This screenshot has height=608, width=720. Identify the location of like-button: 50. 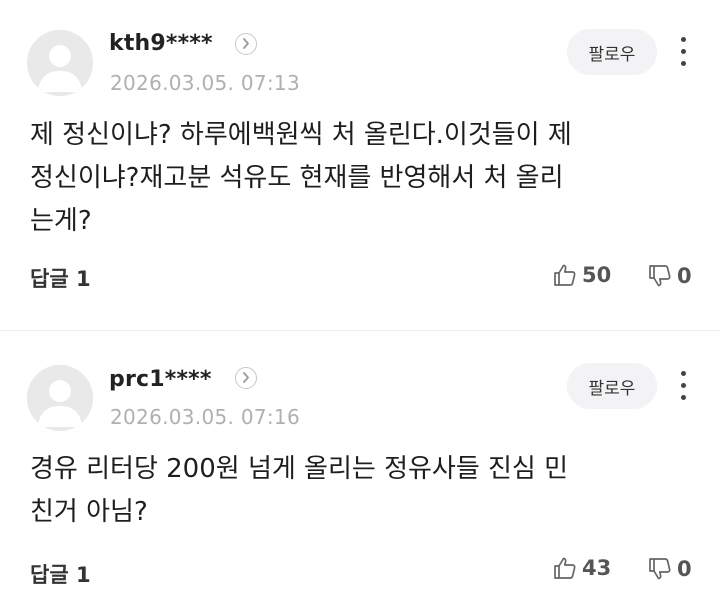
(581, 275).